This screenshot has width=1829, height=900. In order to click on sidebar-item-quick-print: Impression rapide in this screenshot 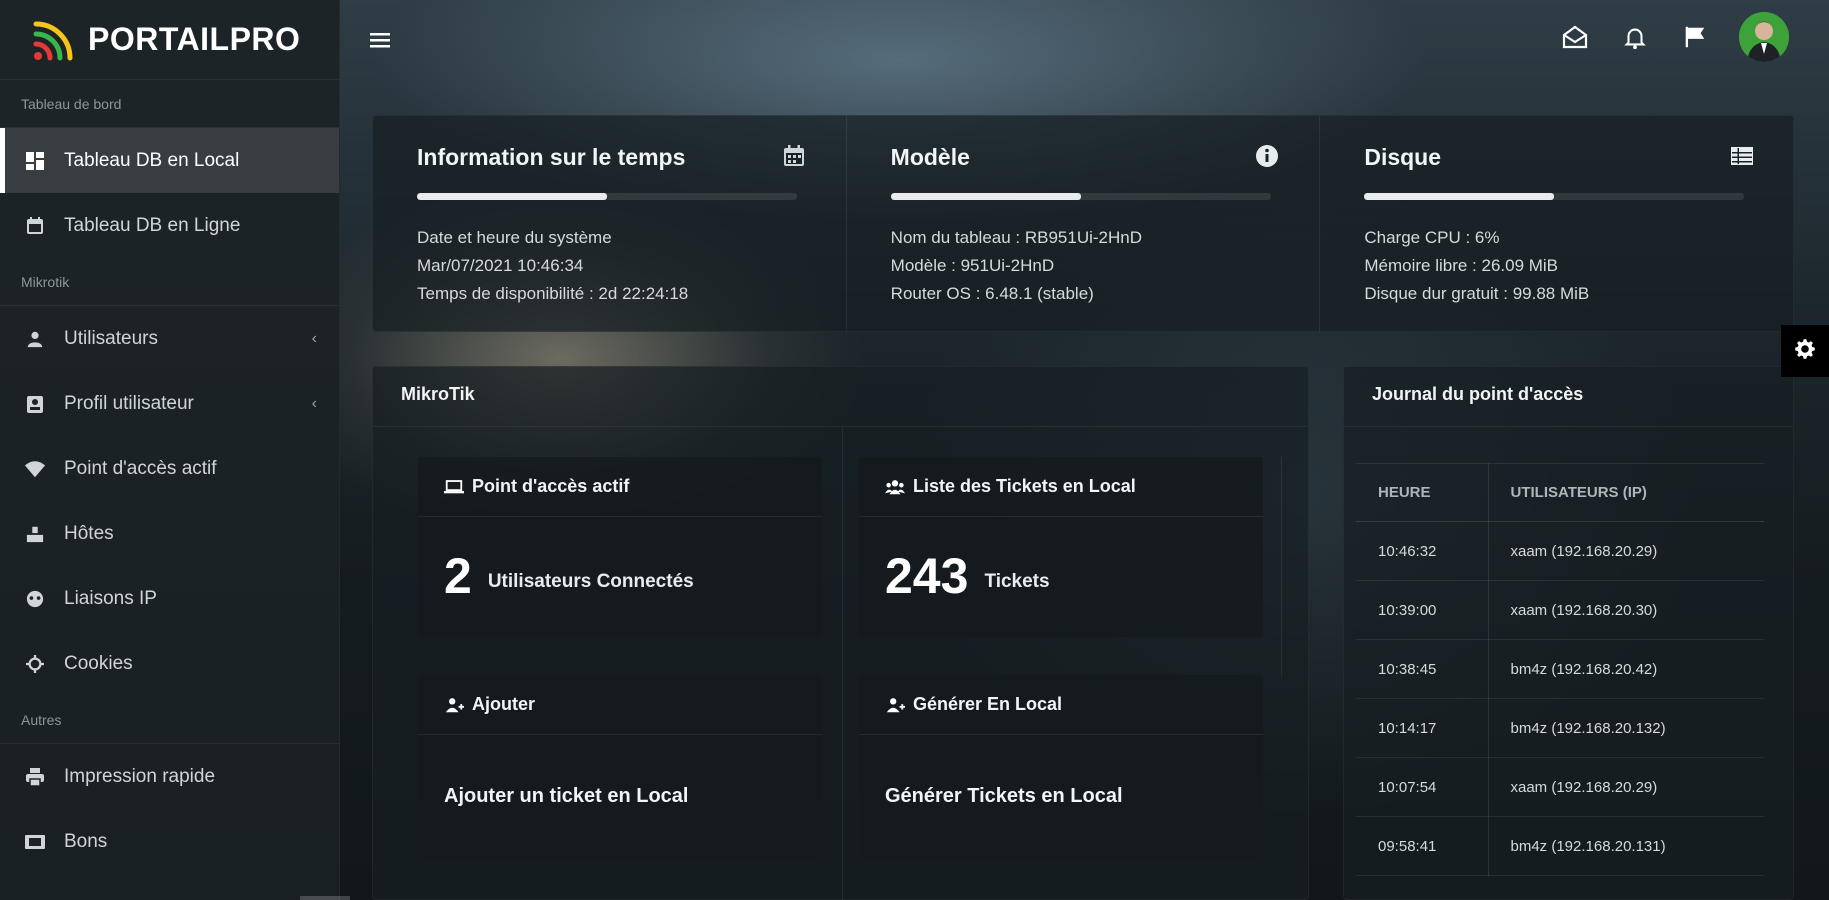, I will do `click(169, 776)`.